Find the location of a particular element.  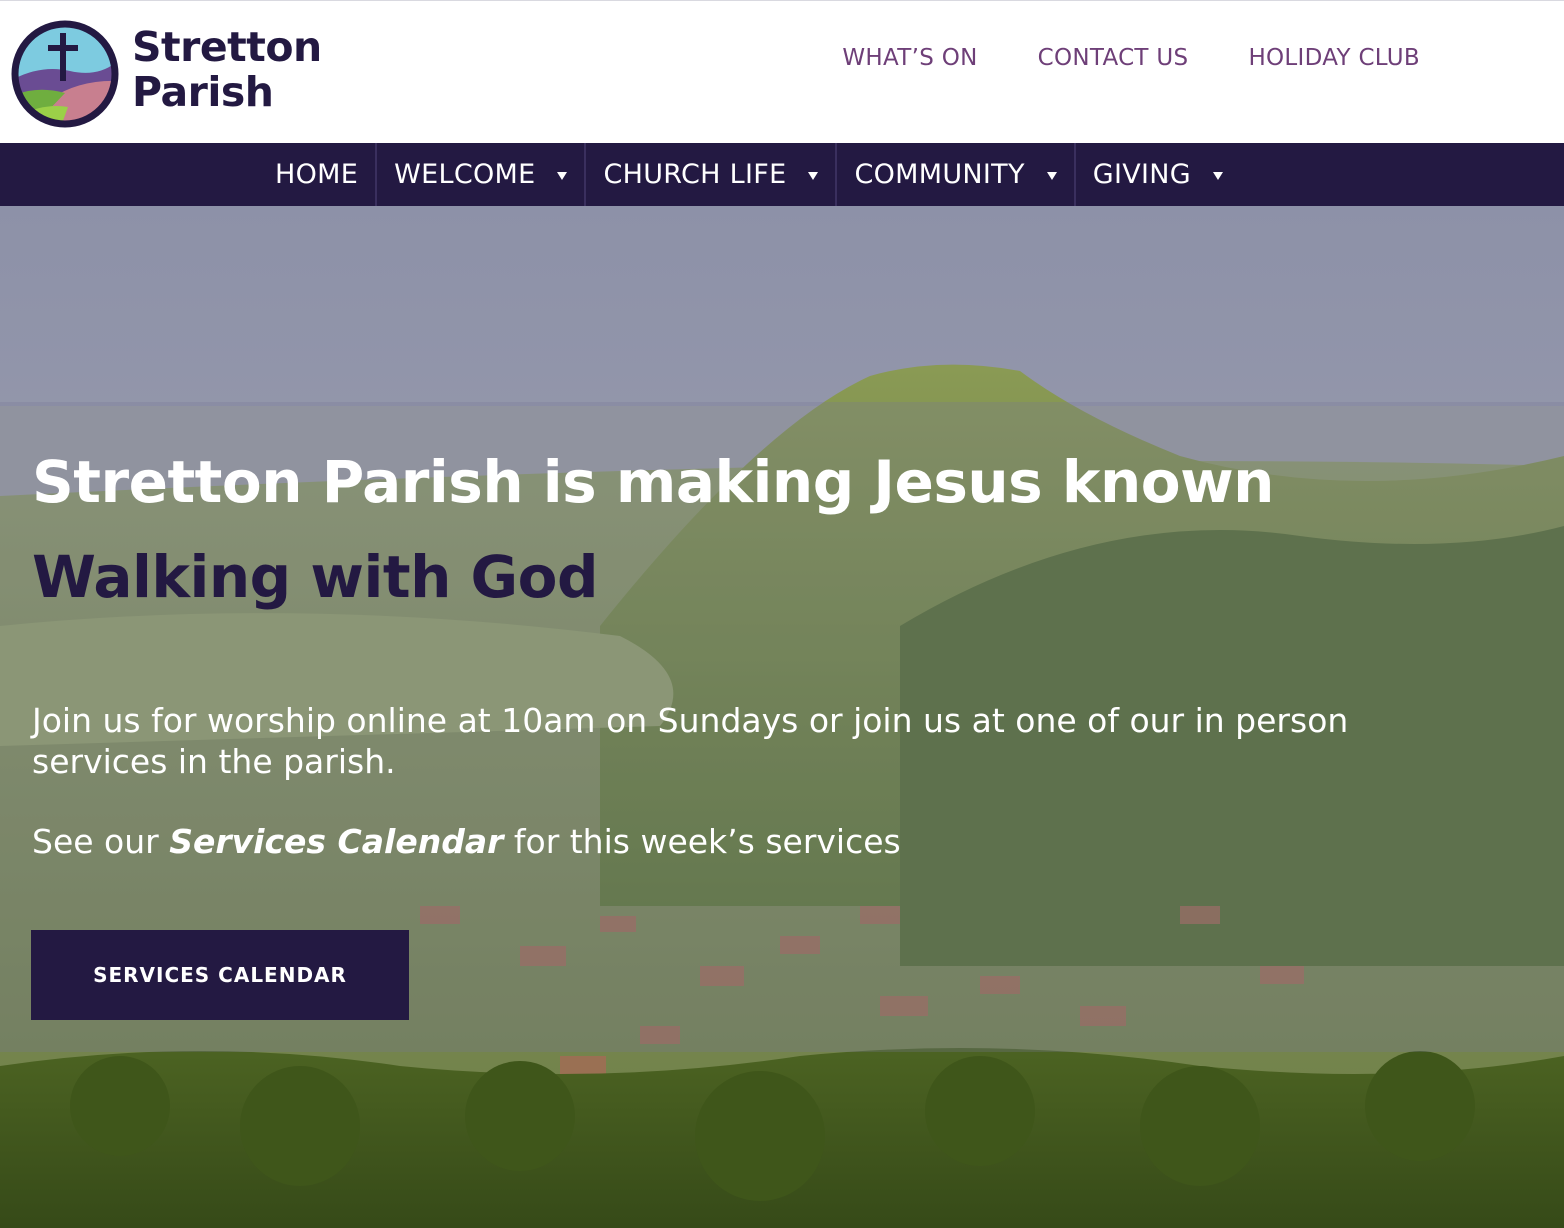

nav-item-label: WELCOME is located at coordinates (465, 174).